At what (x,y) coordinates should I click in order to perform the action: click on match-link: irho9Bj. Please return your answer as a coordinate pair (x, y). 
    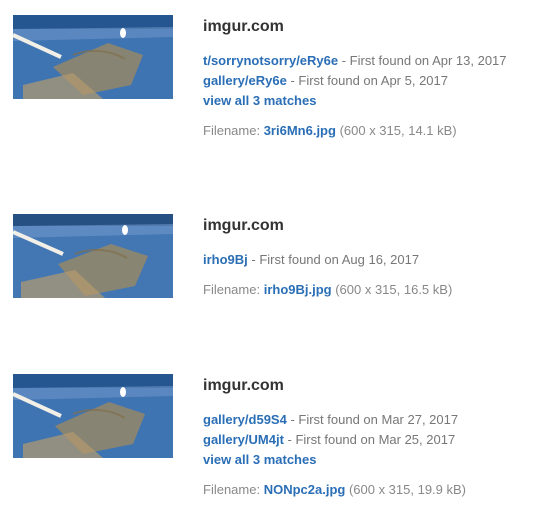
    Looking at the image, I should click on (225, 259).